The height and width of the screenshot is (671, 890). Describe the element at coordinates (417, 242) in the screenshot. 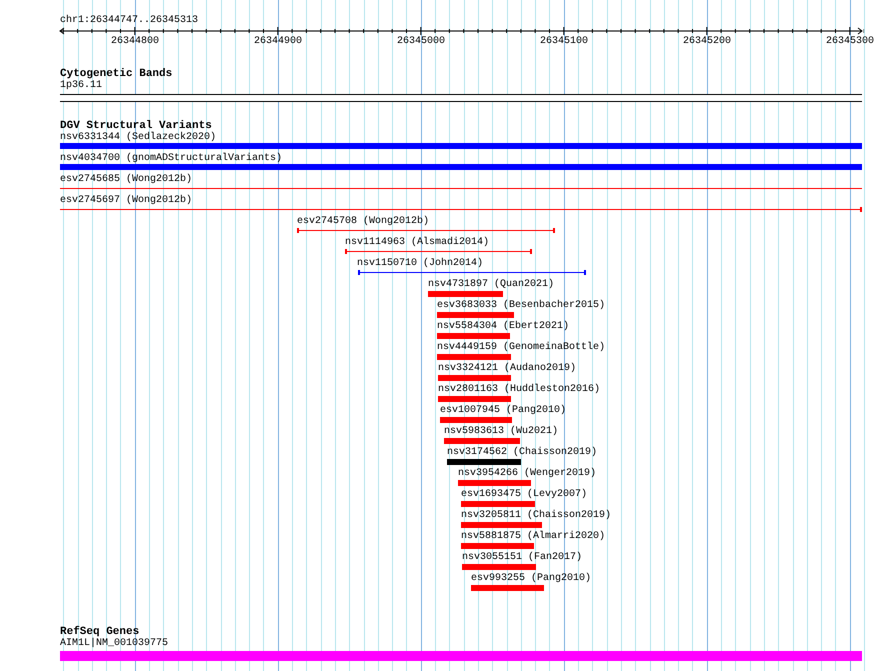

I see `variant-label: nsv1114963 (Alsmadi2014)` at that location.